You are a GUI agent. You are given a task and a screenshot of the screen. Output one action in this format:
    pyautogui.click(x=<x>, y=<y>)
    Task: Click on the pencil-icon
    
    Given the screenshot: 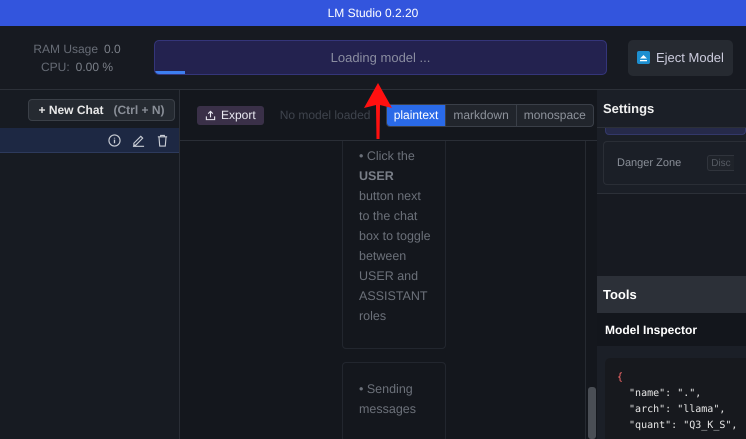 What is the action you would take?
    pyautogui.click(x=138, y=140)
    